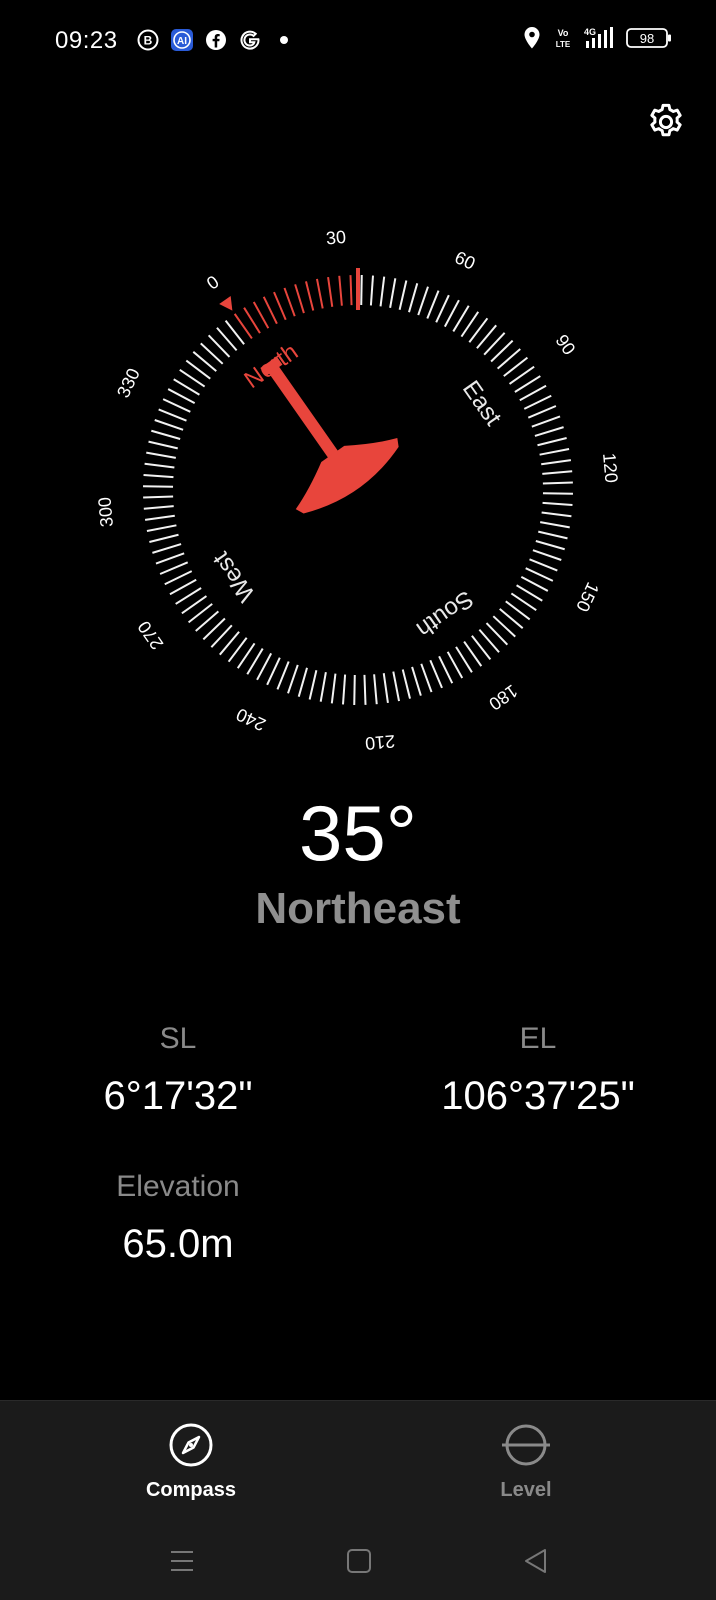  What do you see at coordinates (358, 41) in the screenshot?
I see `status-bar: 09:23 B AI Vo LTE 4G 98` at bounding box center [358, 41].